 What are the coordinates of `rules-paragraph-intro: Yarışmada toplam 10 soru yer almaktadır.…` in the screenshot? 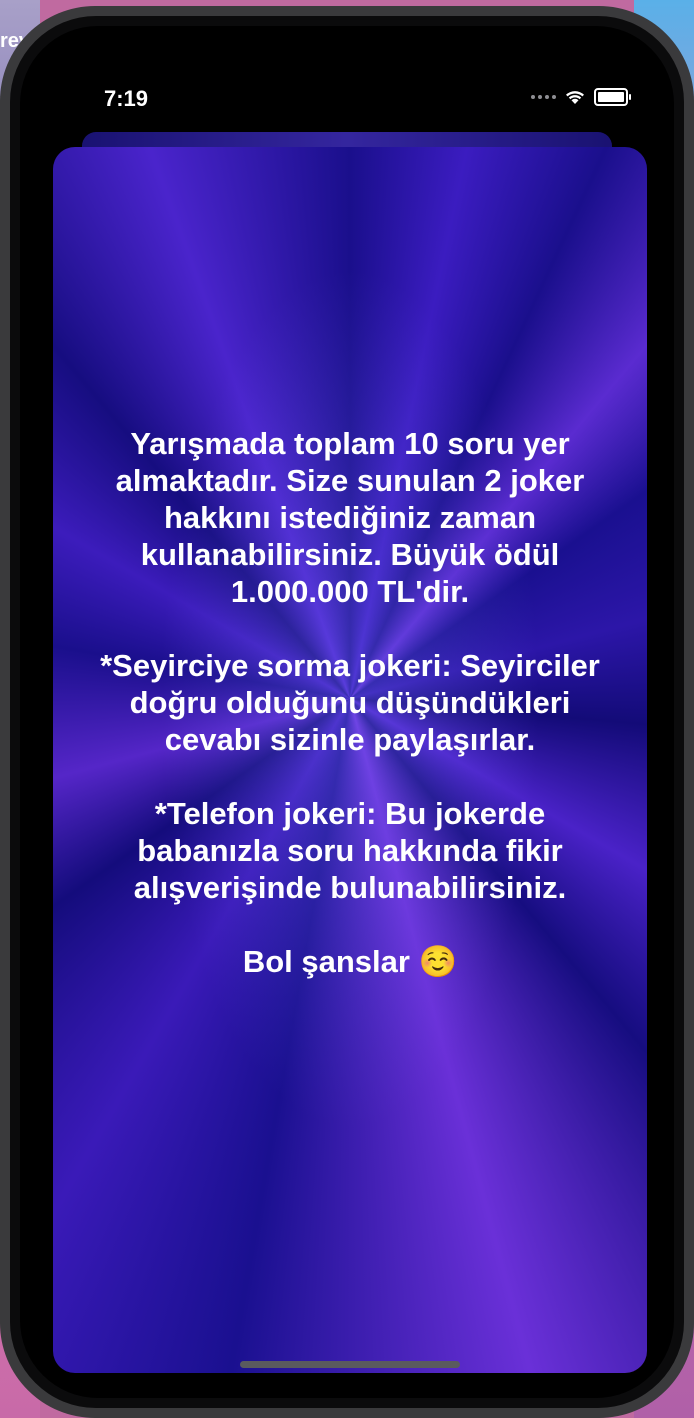 It's located at (350, 517).